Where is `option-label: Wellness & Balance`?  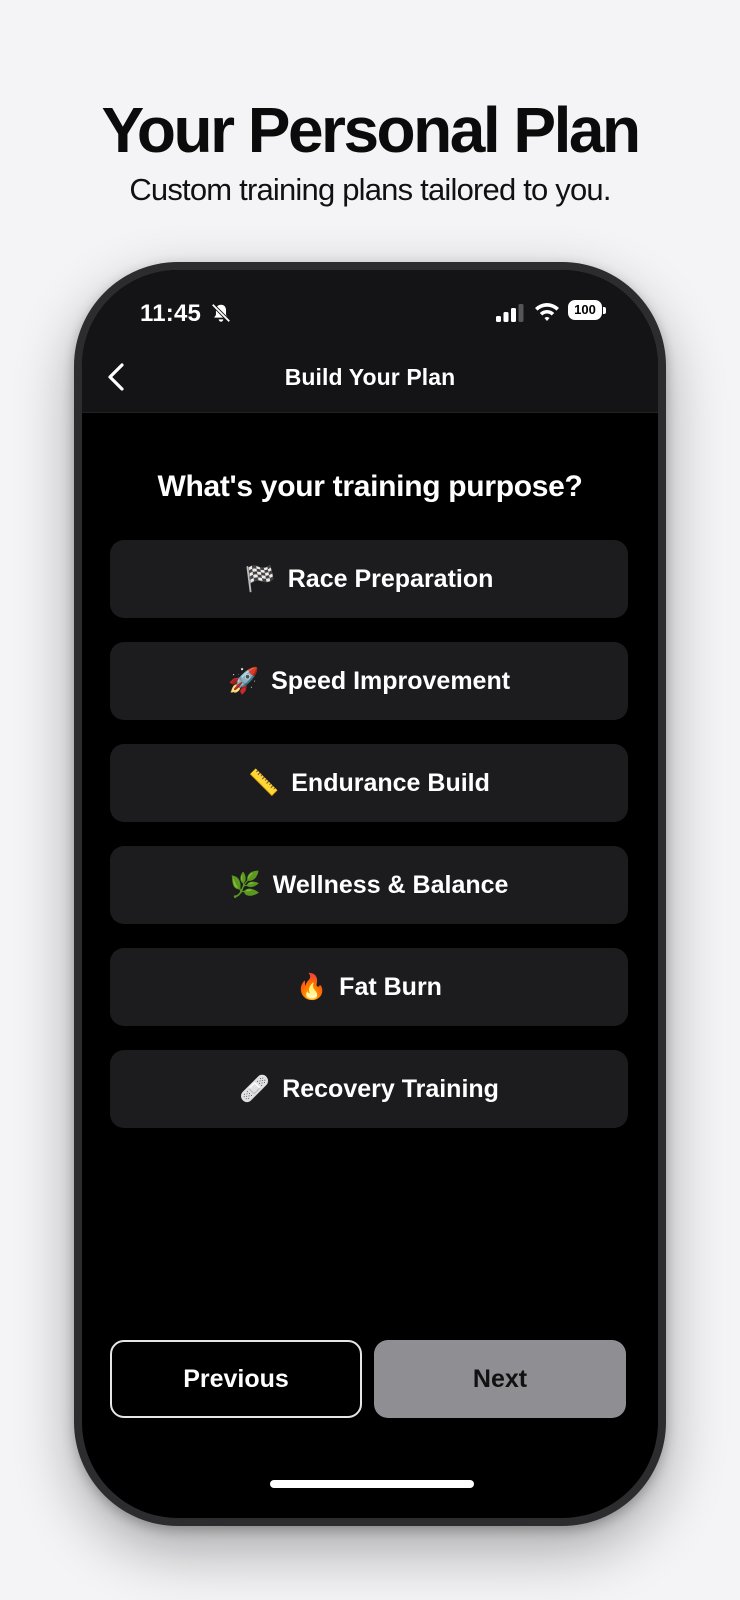
option-label: Wellness & Balance is located at coordinates (390, 884).